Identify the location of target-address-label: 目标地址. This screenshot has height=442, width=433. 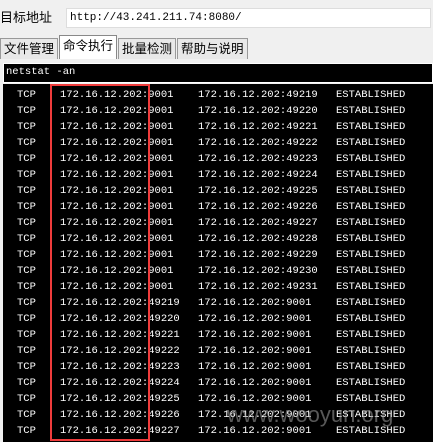
(26, 18).